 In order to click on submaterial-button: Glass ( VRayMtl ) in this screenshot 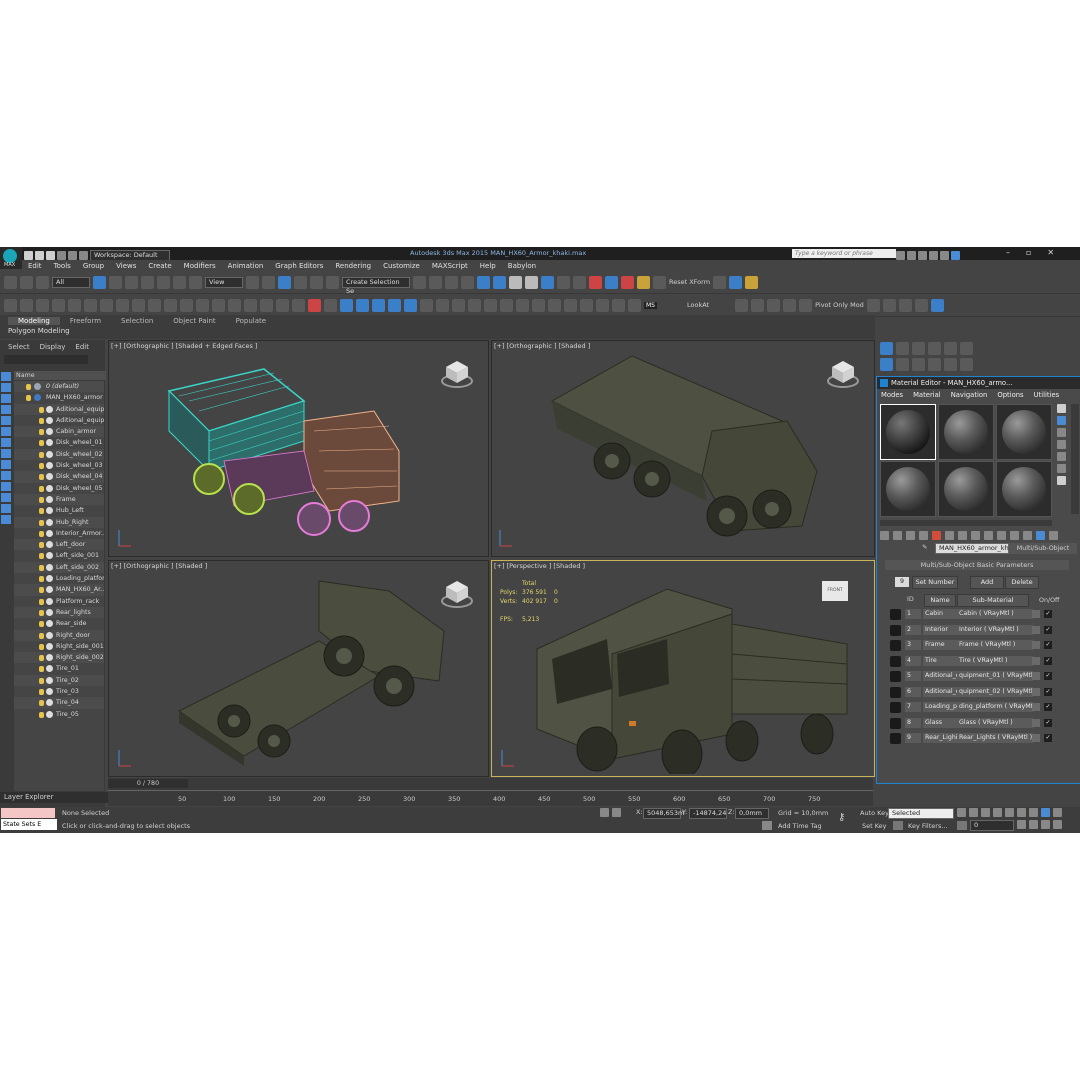, I will do `click(995, 722)`.